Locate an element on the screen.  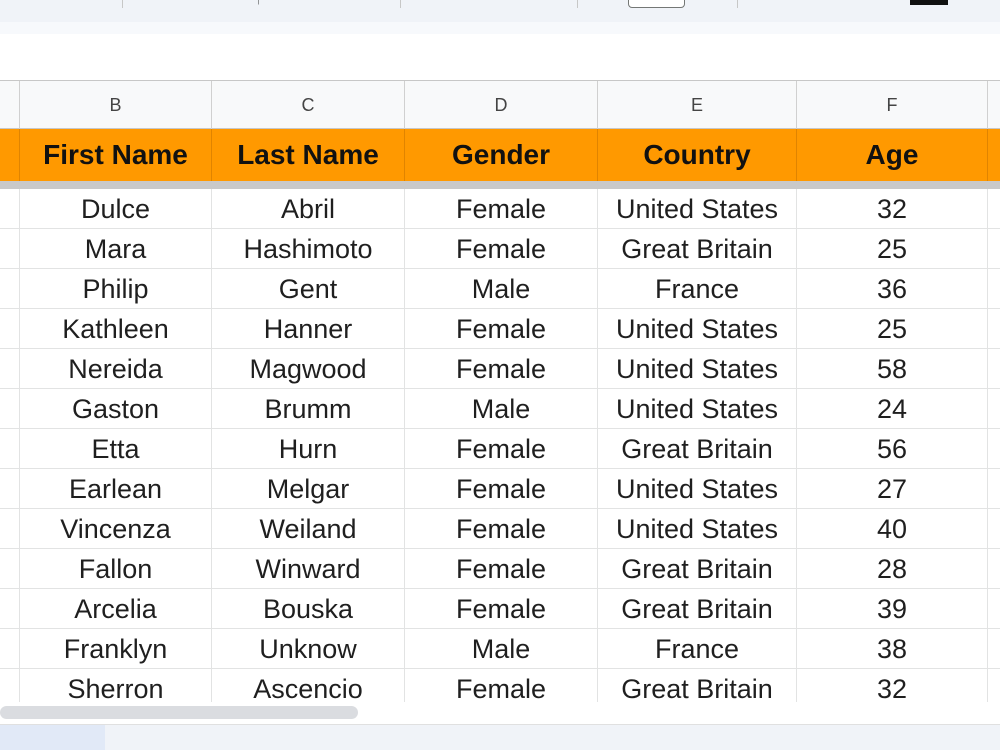
cell-last-name: Winward is located at coordinates (308, 568).